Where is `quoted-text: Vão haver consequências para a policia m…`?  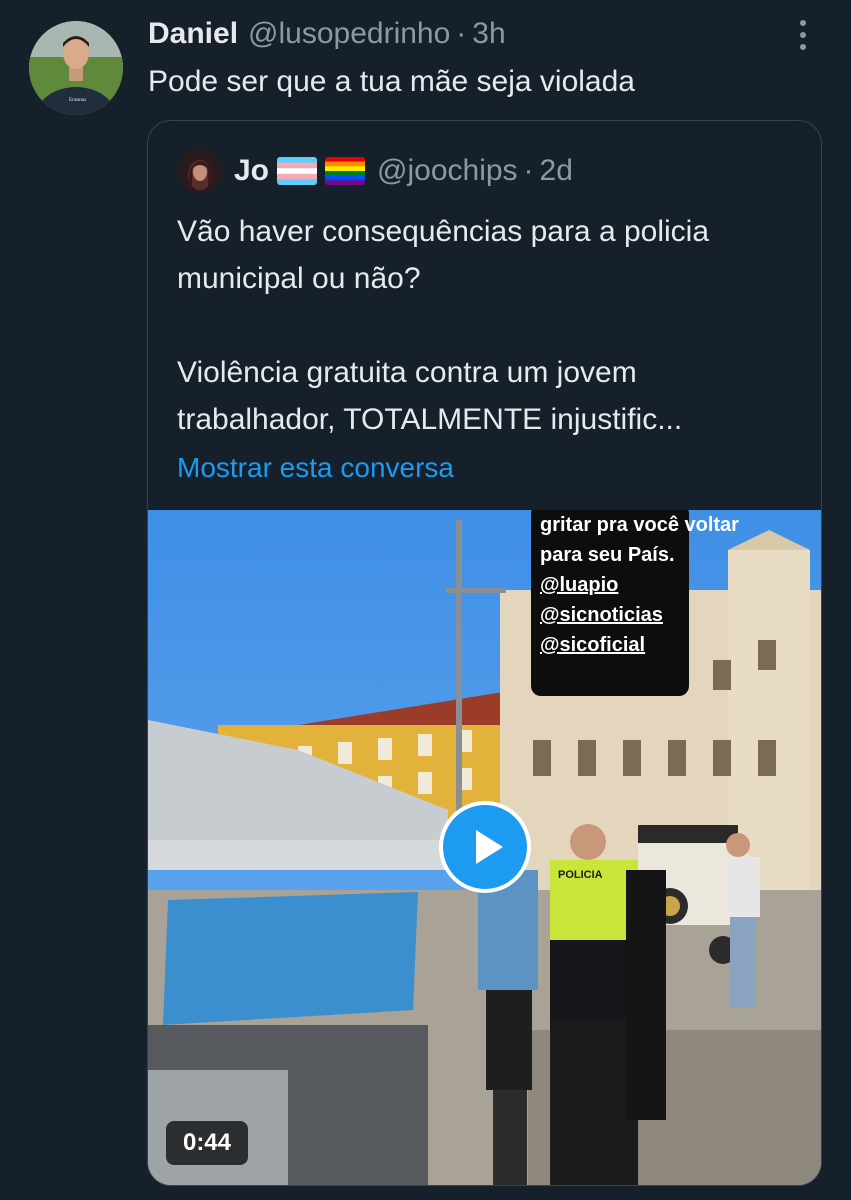 quoted-text: Vão haver consequências para a policia m… is located at coordinates (487, 325).